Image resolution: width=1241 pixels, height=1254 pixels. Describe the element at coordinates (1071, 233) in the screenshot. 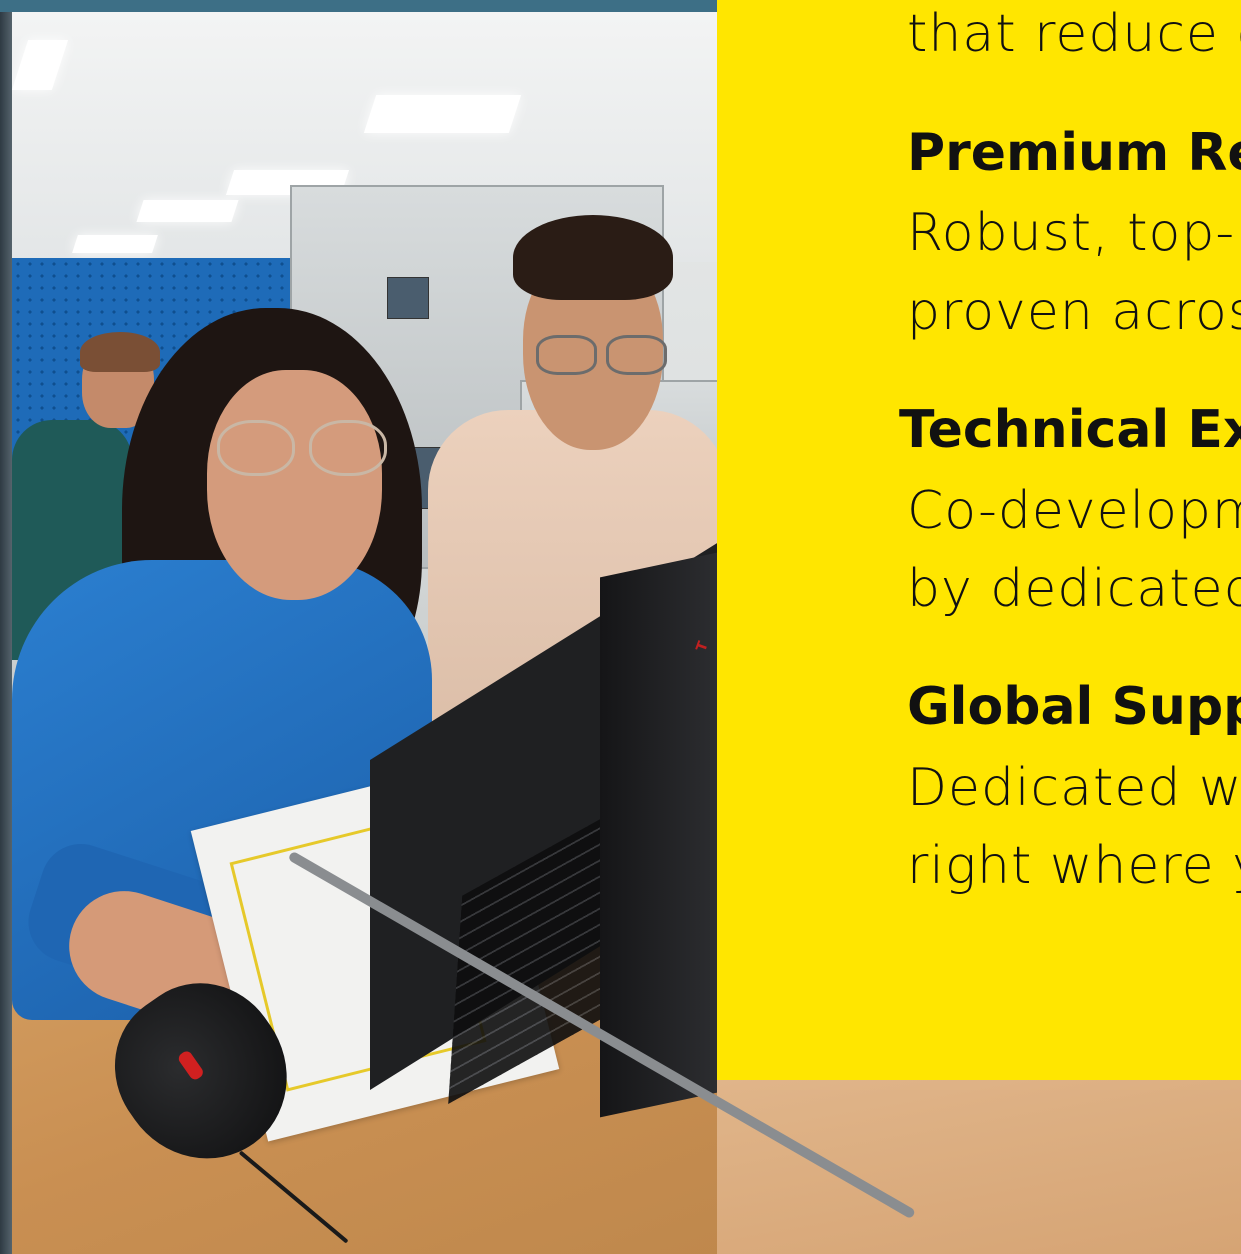

I see `feature-text: Robust, top-` at that location.